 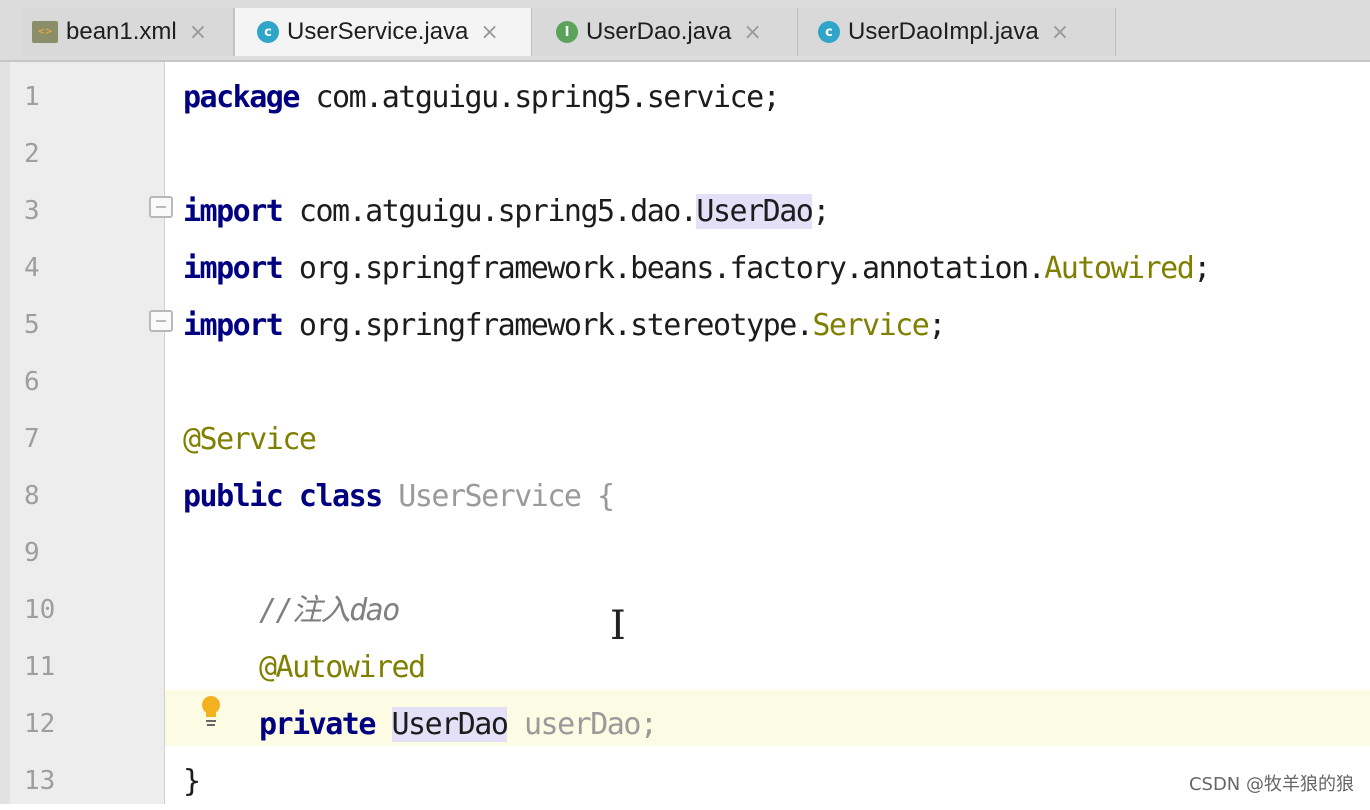 What do you see at coordinates (1271, 784) in the screenshot?
I see `watermark: CSDN @牧羊狼的狼` at bounding box center [1271, 784].